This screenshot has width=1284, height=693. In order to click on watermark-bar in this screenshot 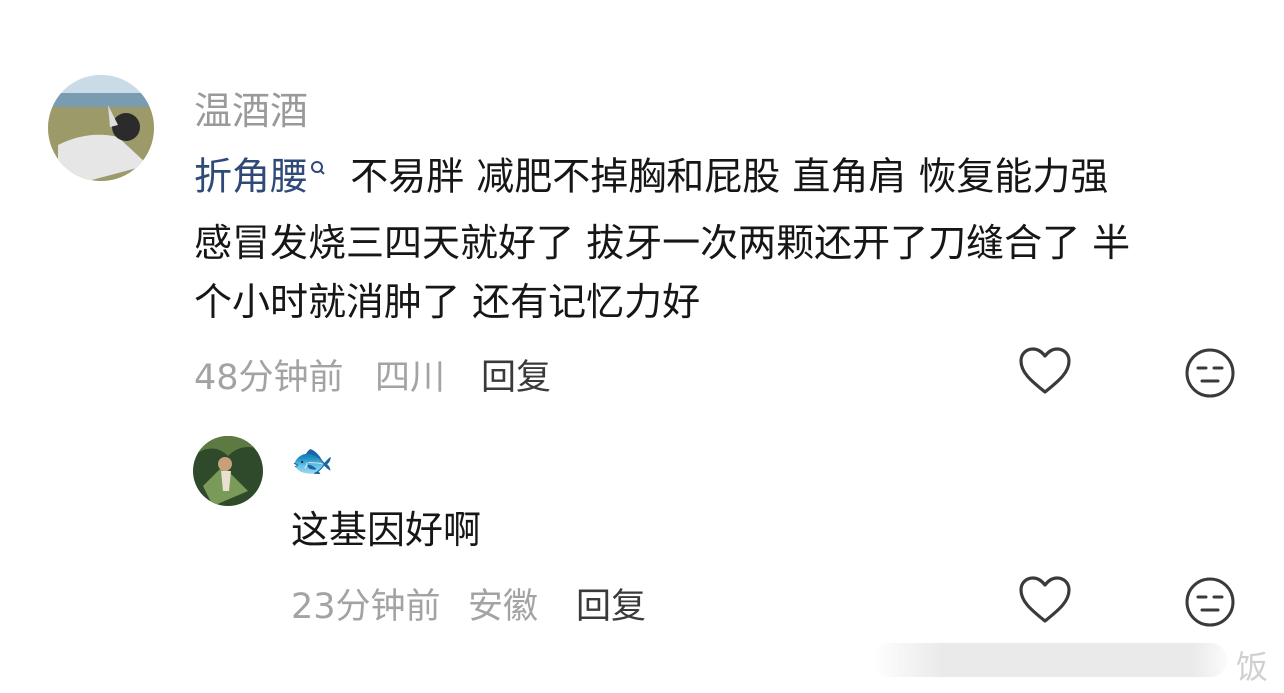, I will do `click(1049, 660)`.